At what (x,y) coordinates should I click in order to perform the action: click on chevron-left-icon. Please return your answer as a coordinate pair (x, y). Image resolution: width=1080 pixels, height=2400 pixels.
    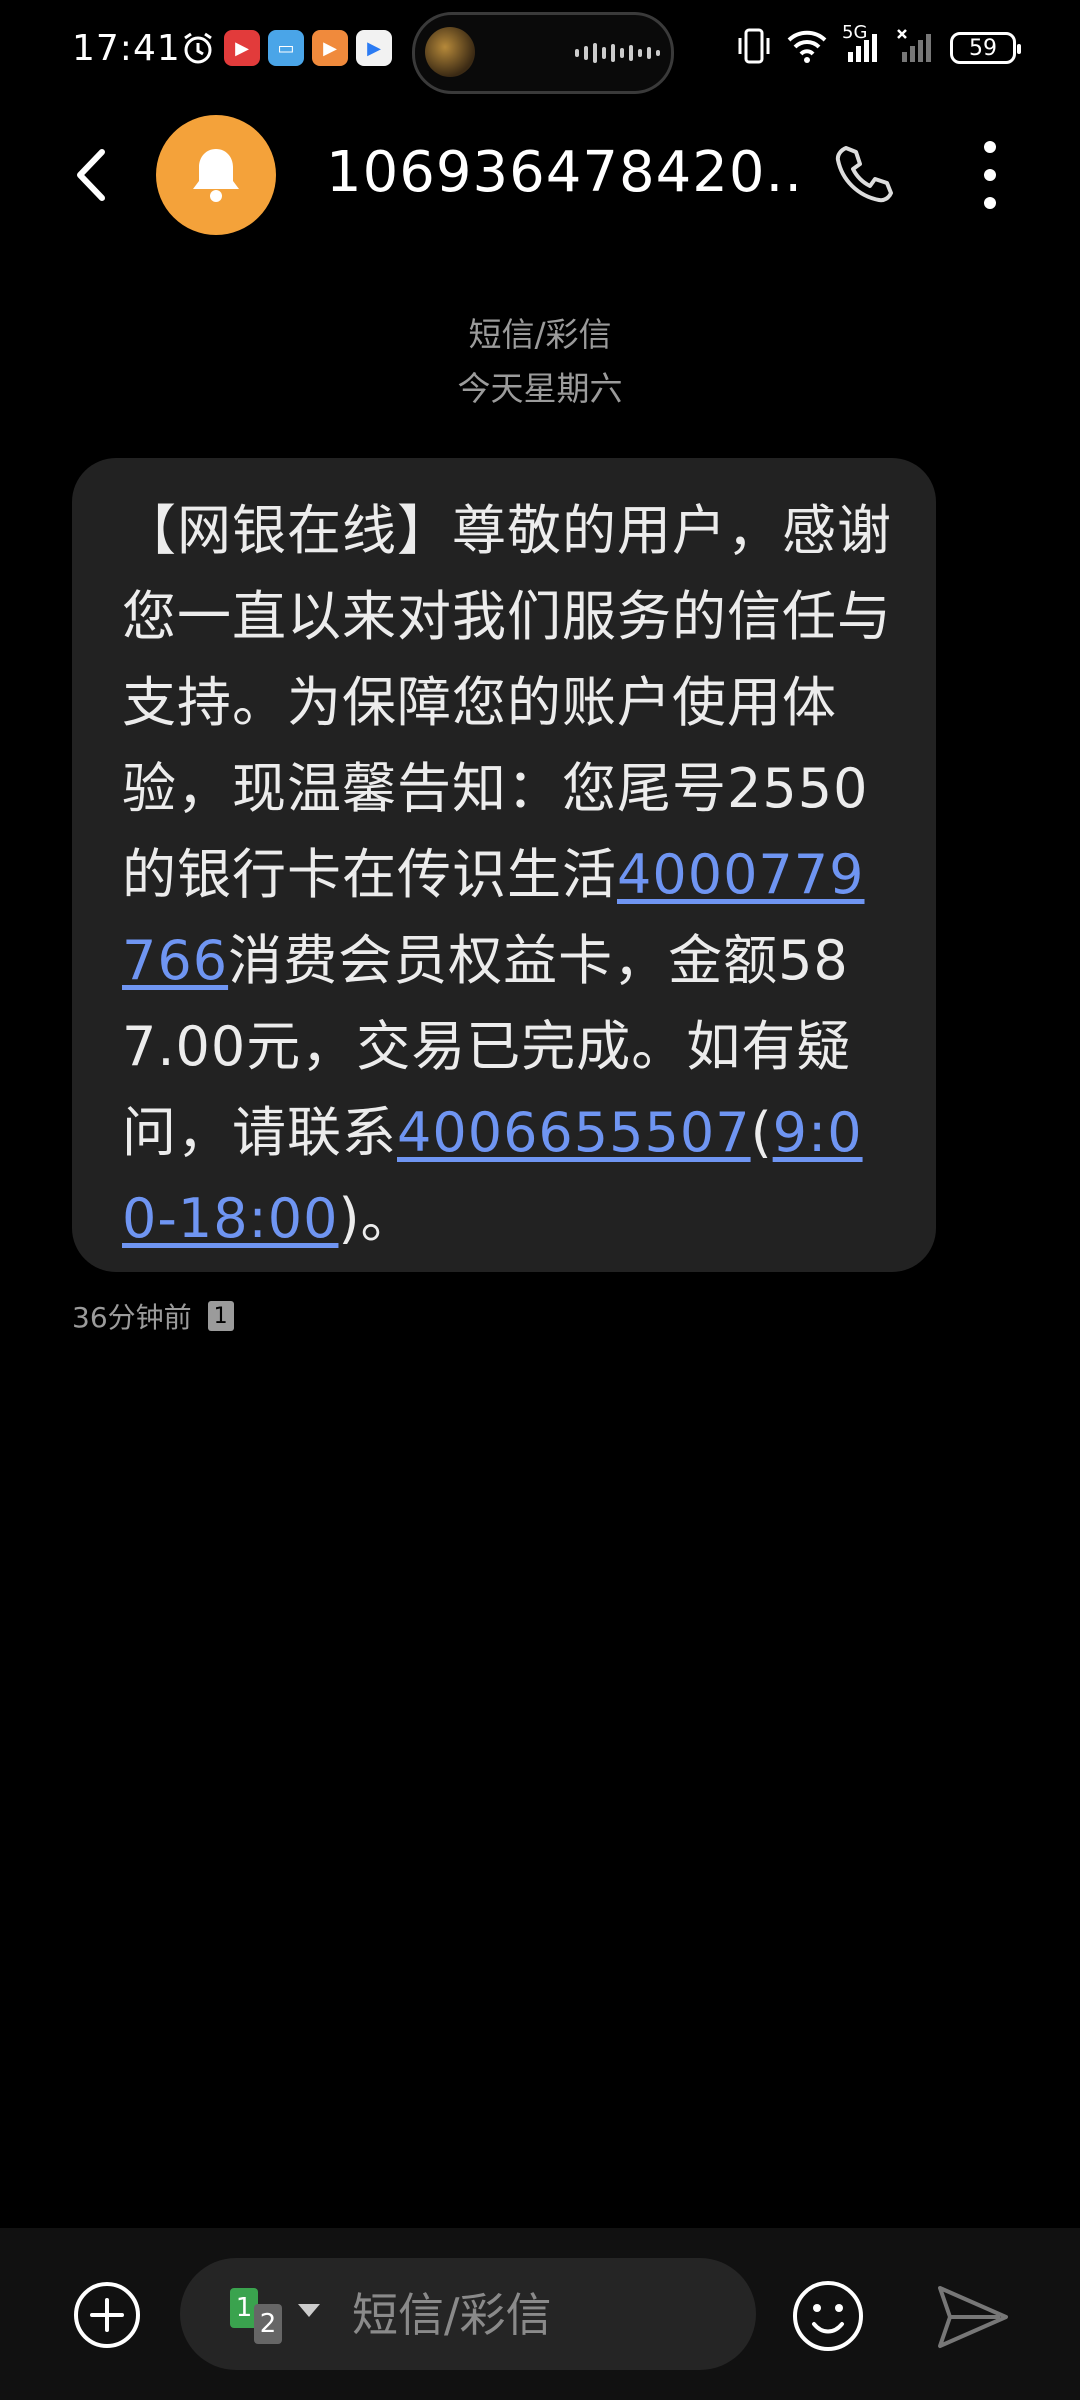
    Looking at the image, I should click on (91, 175).